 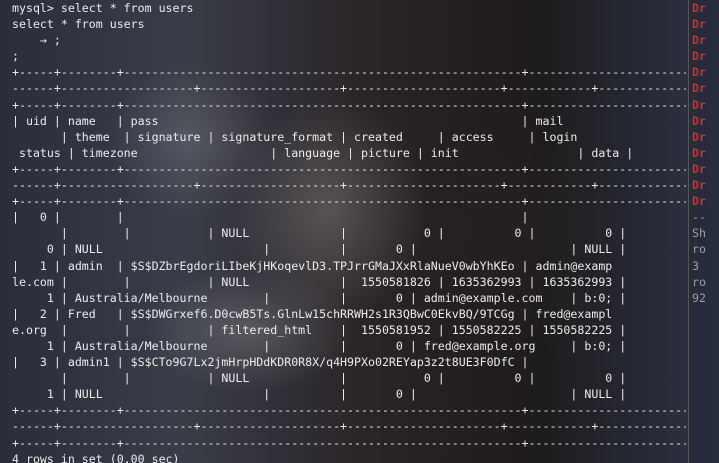 What do you see at coordinates (319, 394) in the screenshot?
I see `terminal-line: 1 | NULL | | 0 | | NULL |` at bounding box center [319, 394].